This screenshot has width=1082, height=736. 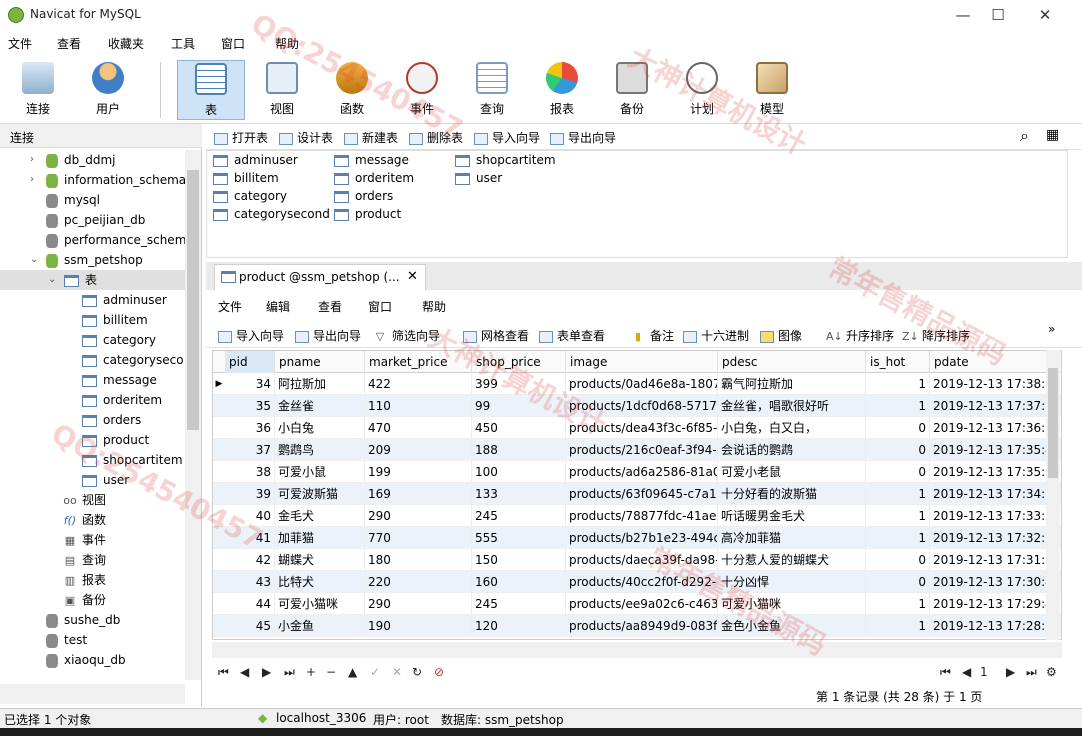 I want to click on cell-pname: 比特犬, so click(x=320, y=582).